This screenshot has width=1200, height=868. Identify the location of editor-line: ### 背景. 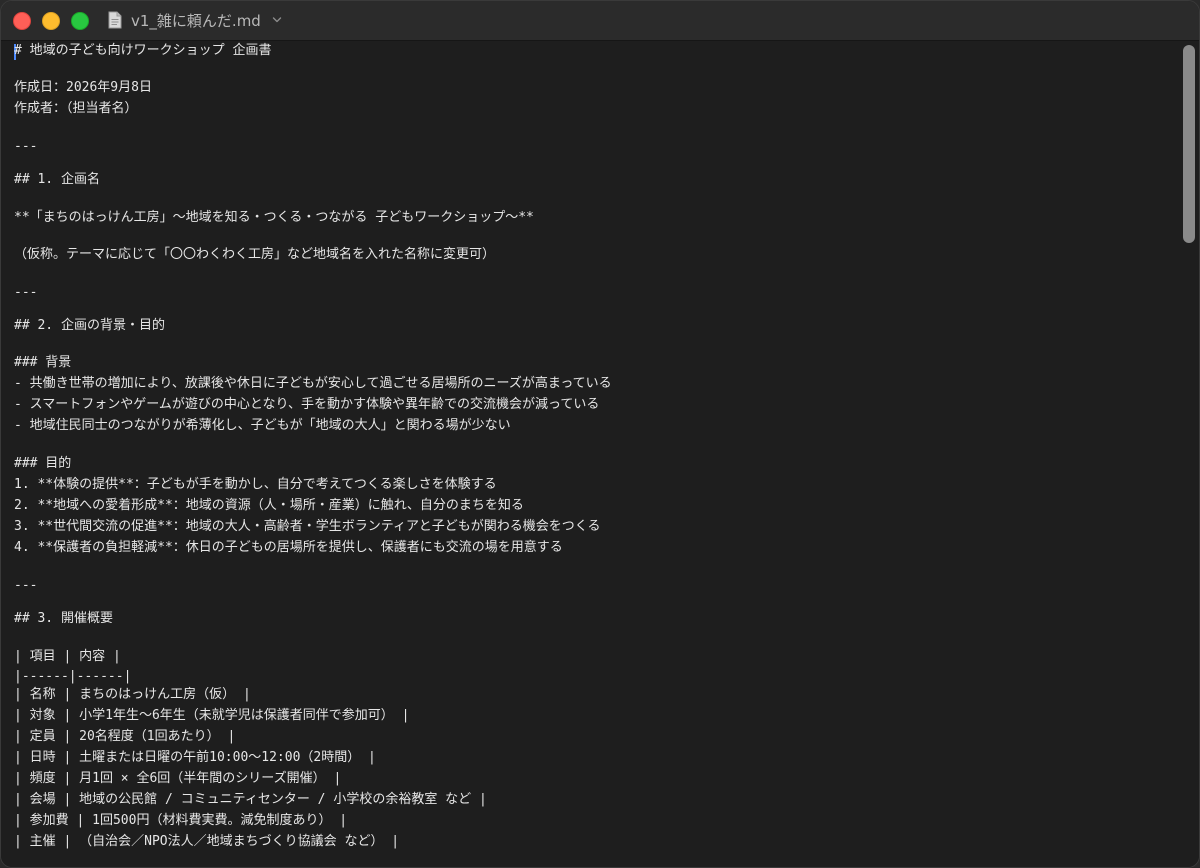
(43, 362).